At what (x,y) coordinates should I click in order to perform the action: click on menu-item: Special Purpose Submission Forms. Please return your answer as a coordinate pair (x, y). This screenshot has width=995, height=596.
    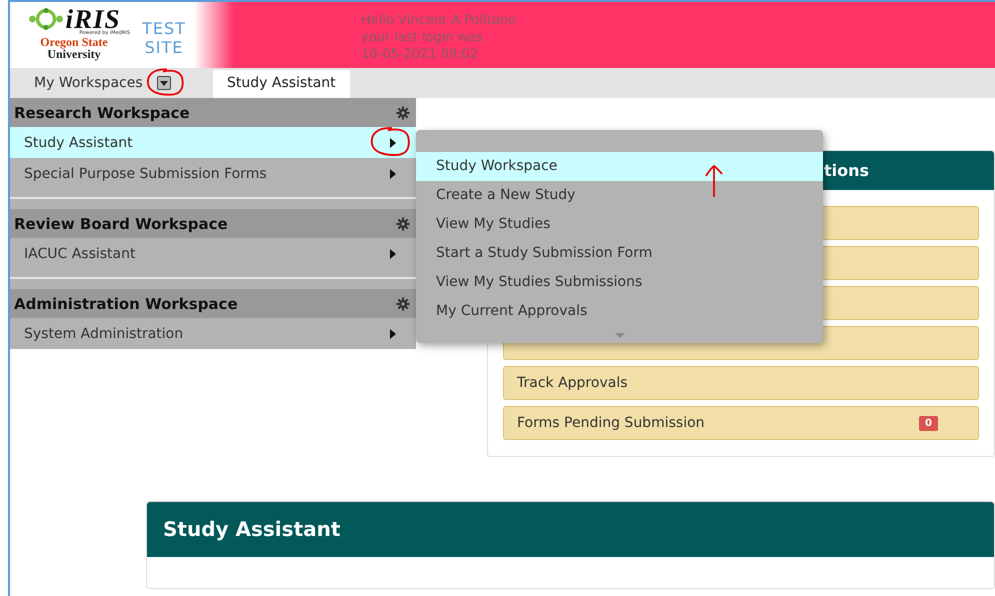
    Looking at the image, I should click on (213, 173).